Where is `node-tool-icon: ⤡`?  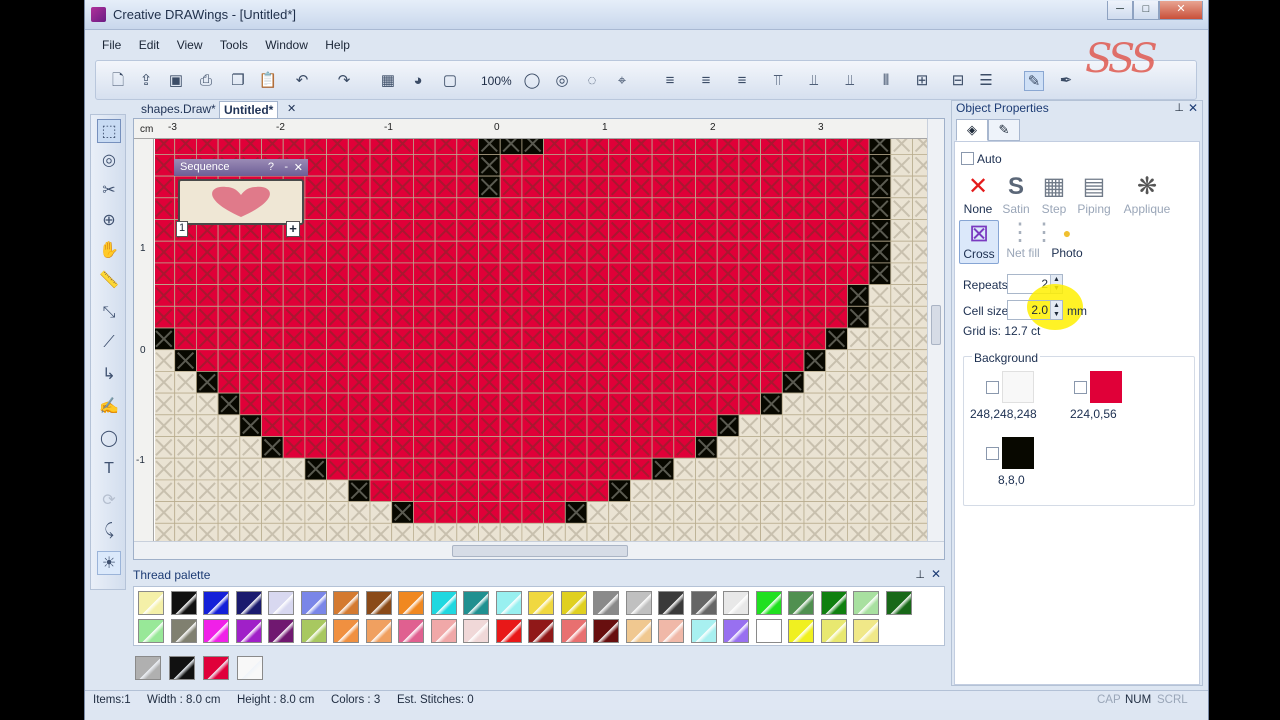 node-tool-icon: ⤡ is located at coordinates (109, 313).